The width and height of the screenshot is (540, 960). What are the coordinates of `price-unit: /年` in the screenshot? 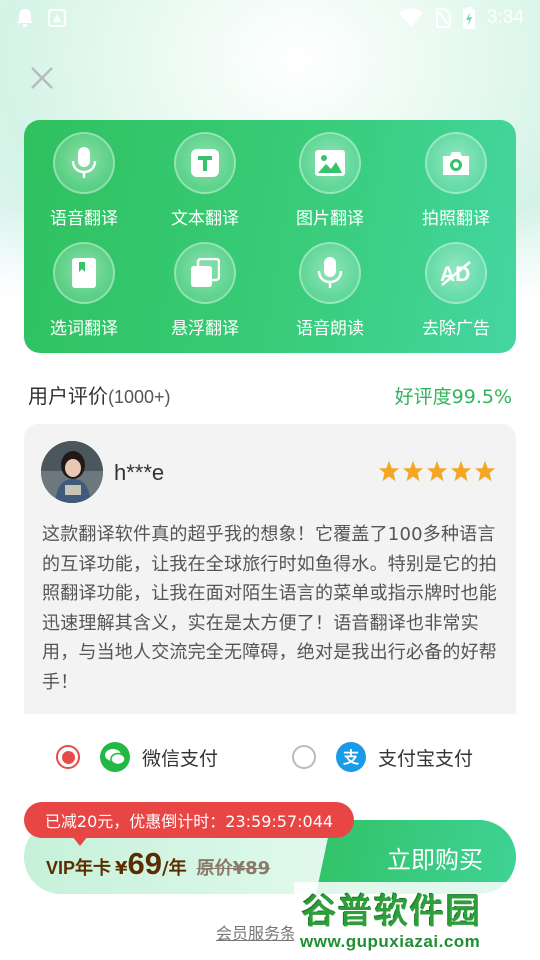 It's located at (174, 868).